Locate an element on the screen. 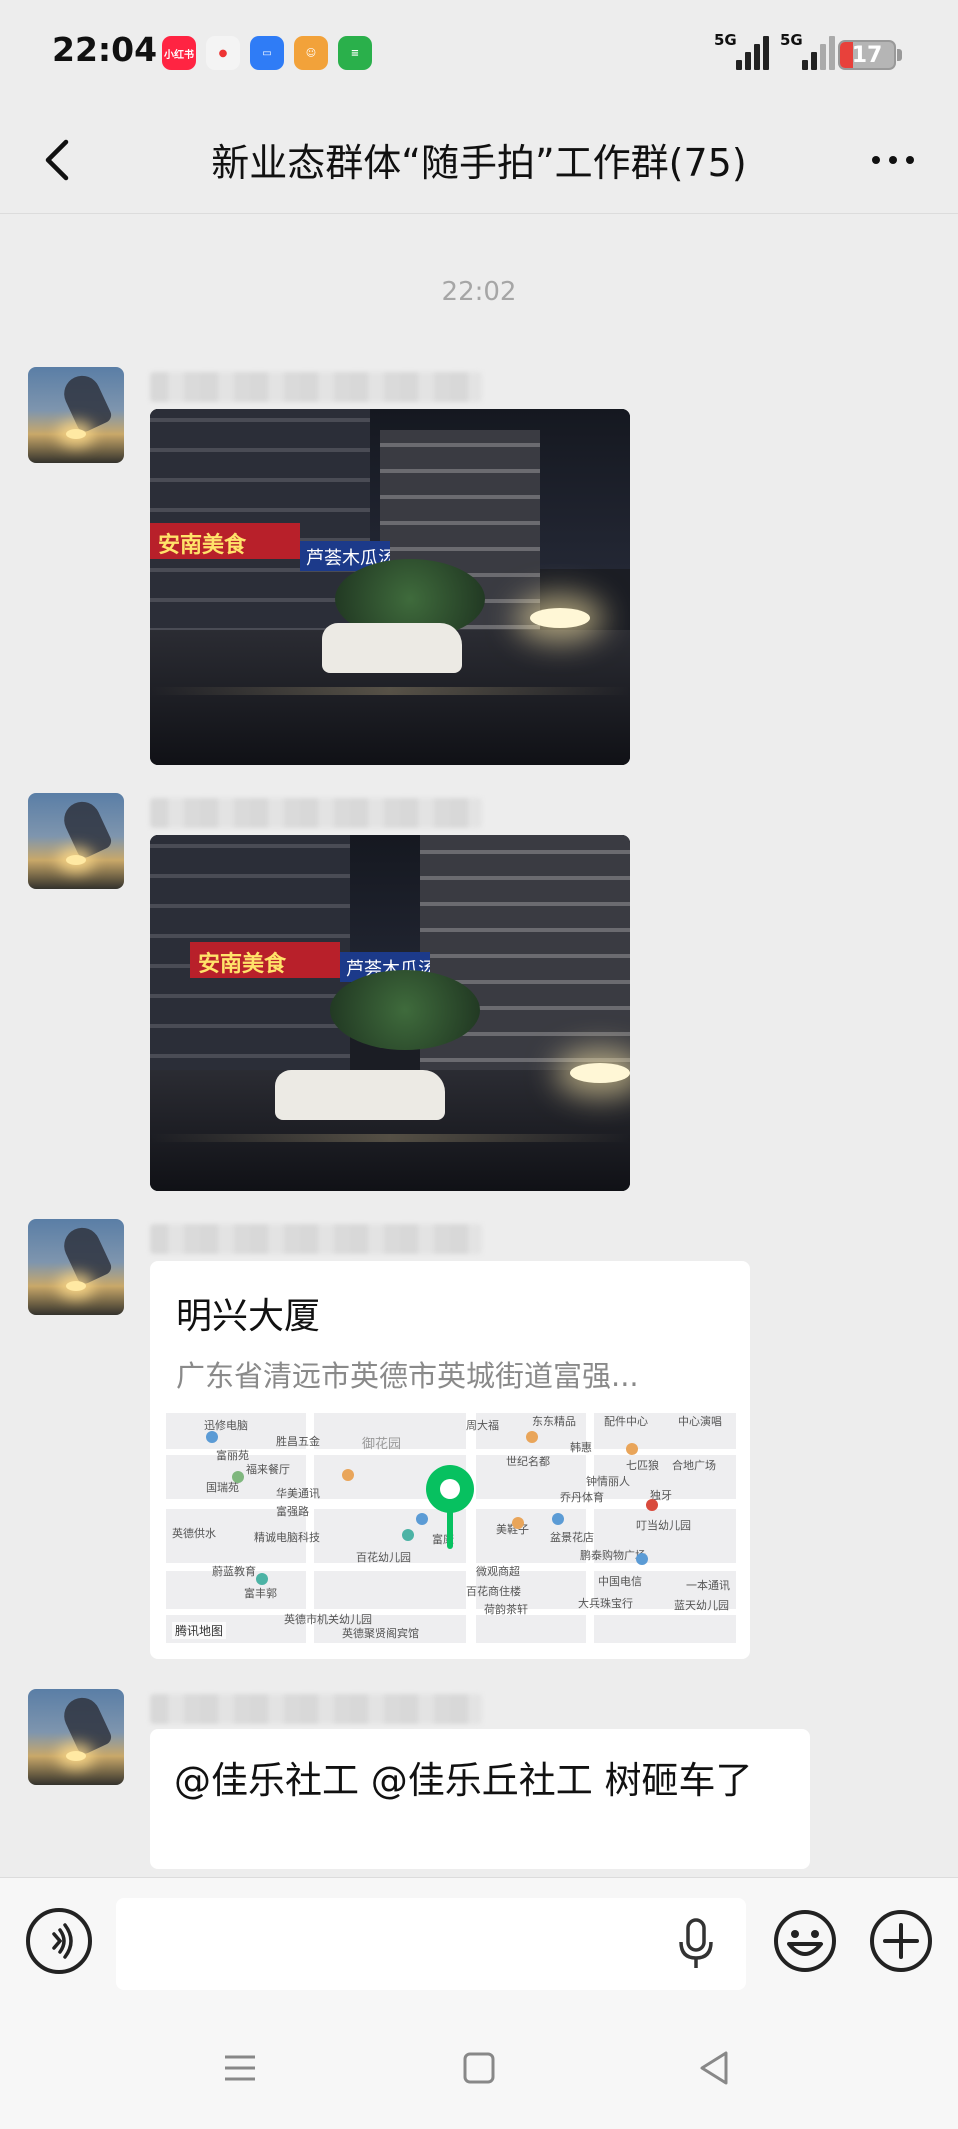 The image size is (958, 2129). map-label: 中心演唱 is located at coordinates (700, 1421).